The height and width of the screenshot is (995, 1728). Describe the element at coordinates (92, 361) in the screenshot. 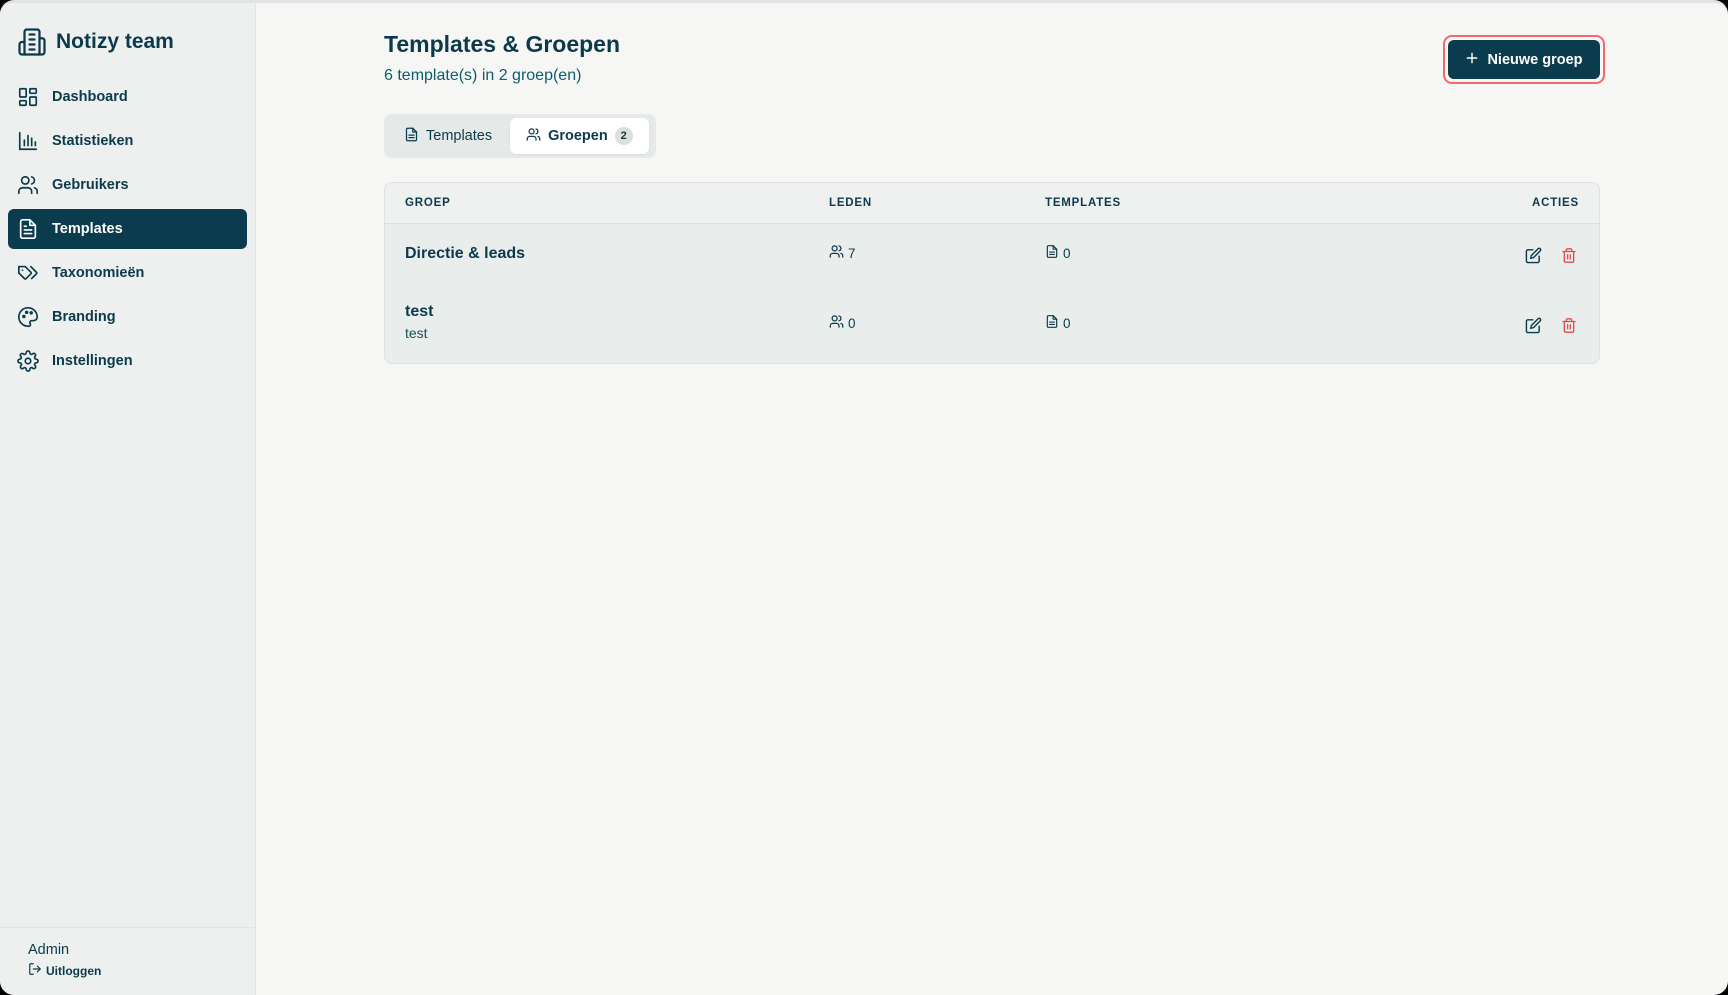

I see `sidebar-item-label: Instellingen` at that location.